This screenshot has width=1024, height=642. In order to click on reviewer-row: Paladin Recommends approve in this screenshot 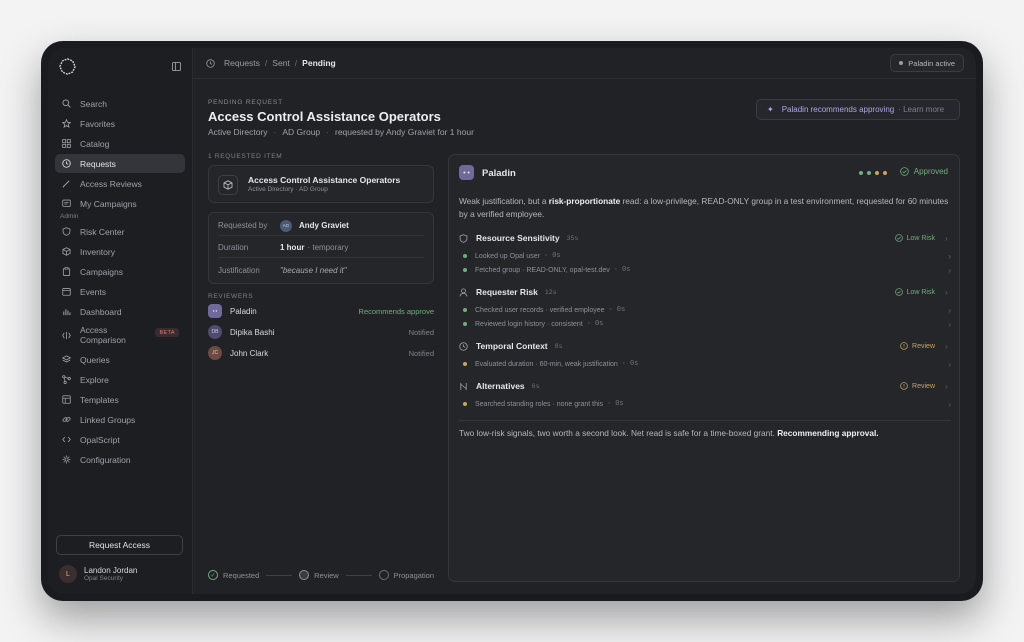, I will do `click(321, 311)`.